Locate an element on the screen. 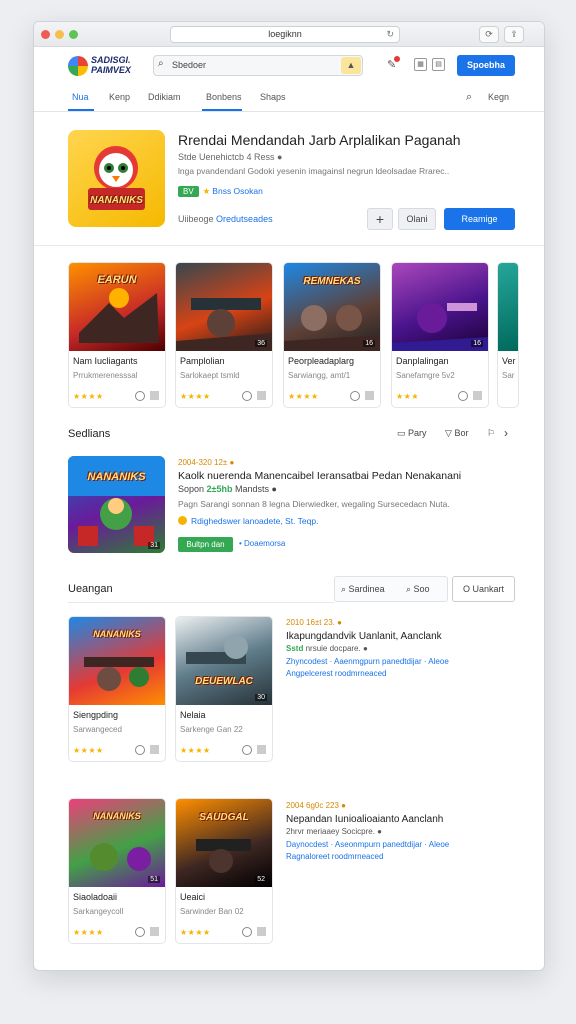 The height and width of the screenshot is (1024, 576). app-card-title: Nam Iucliagants is located at coordinates (105, 361).